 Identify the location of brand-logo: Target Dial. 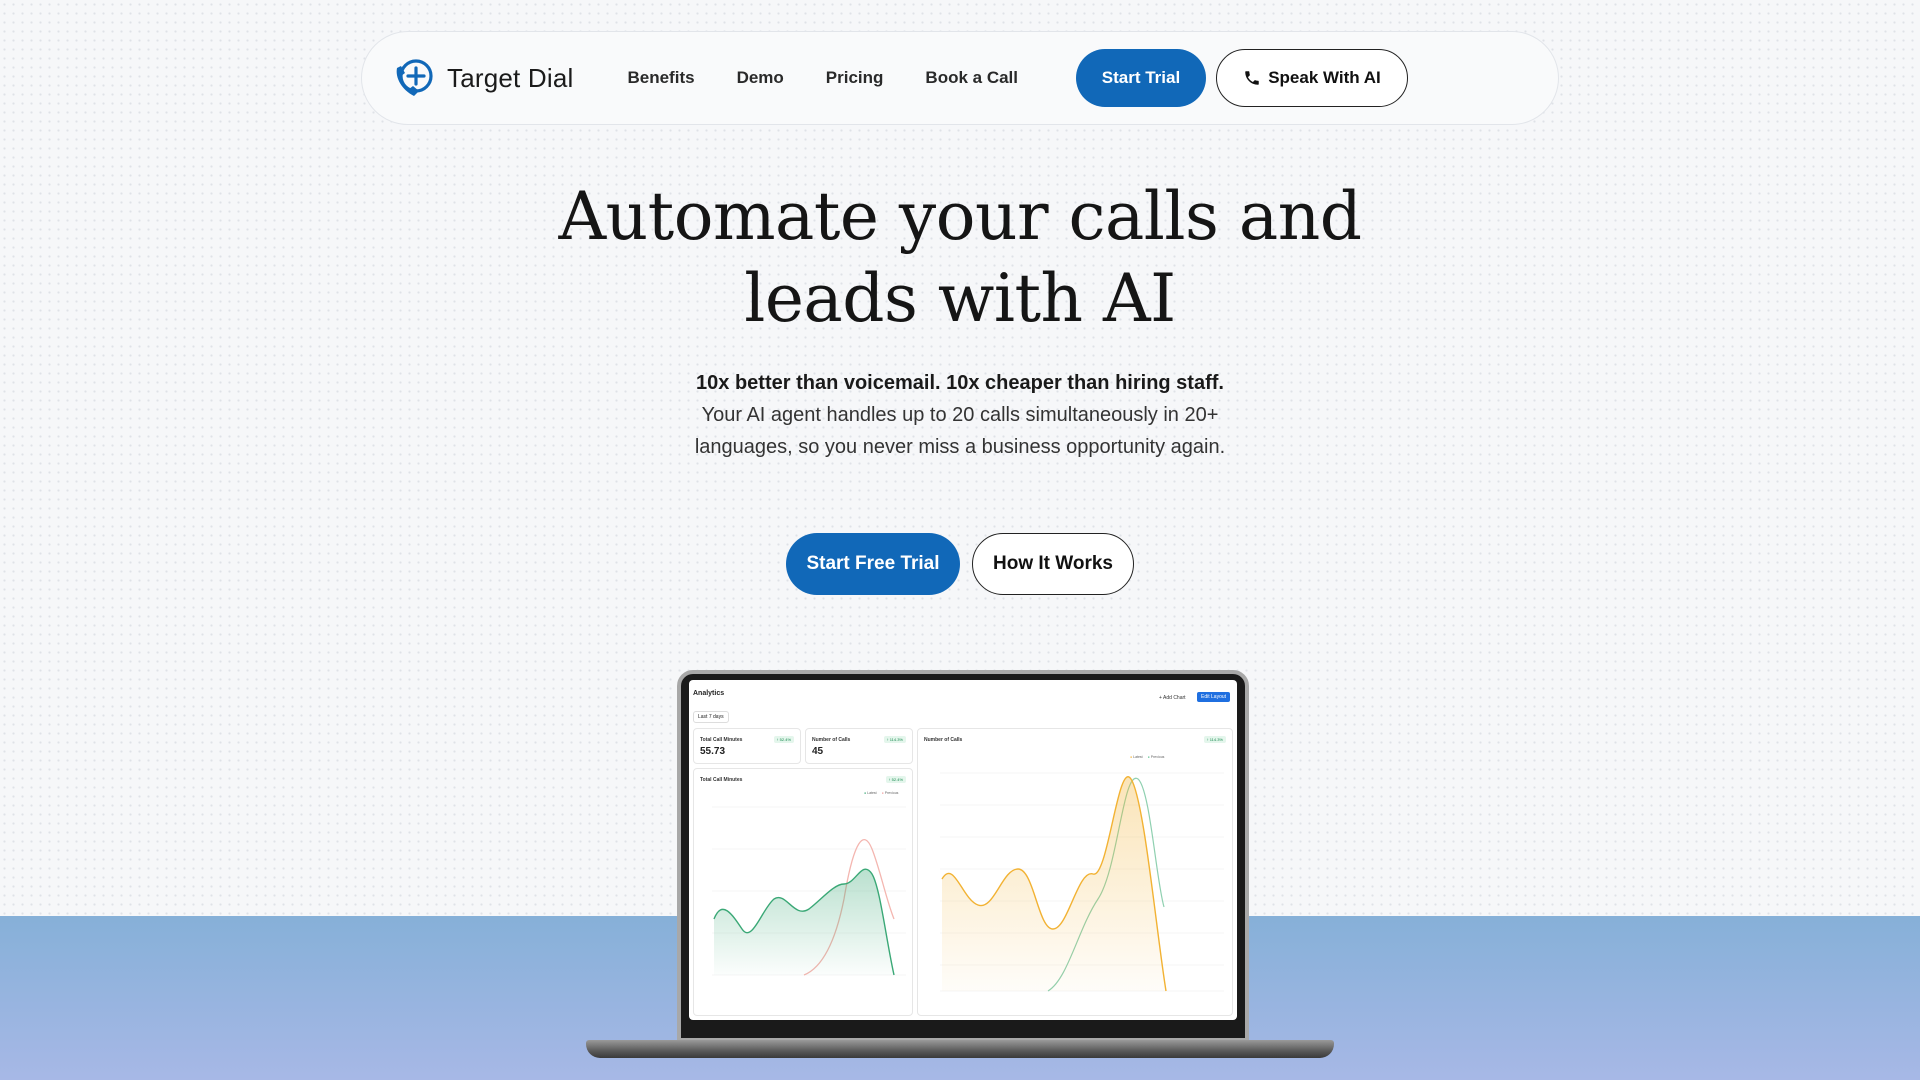
(482, 78).